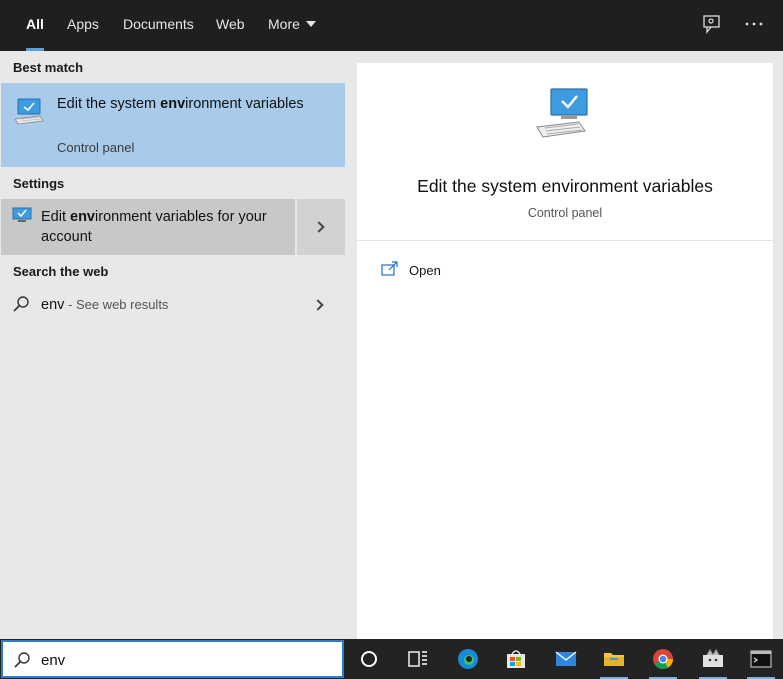 The width and height of the screenshot is (783, 679). I want to click on app-icon, so click(713, 659).